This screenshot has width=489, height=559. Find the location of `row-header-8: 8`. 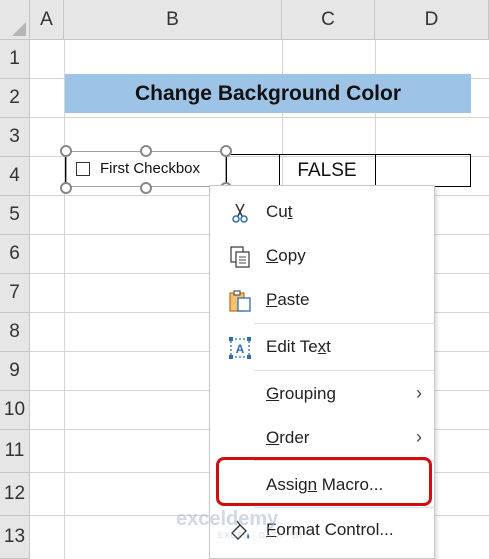

row-header-8: 8 is located at coordinates (15, 332).